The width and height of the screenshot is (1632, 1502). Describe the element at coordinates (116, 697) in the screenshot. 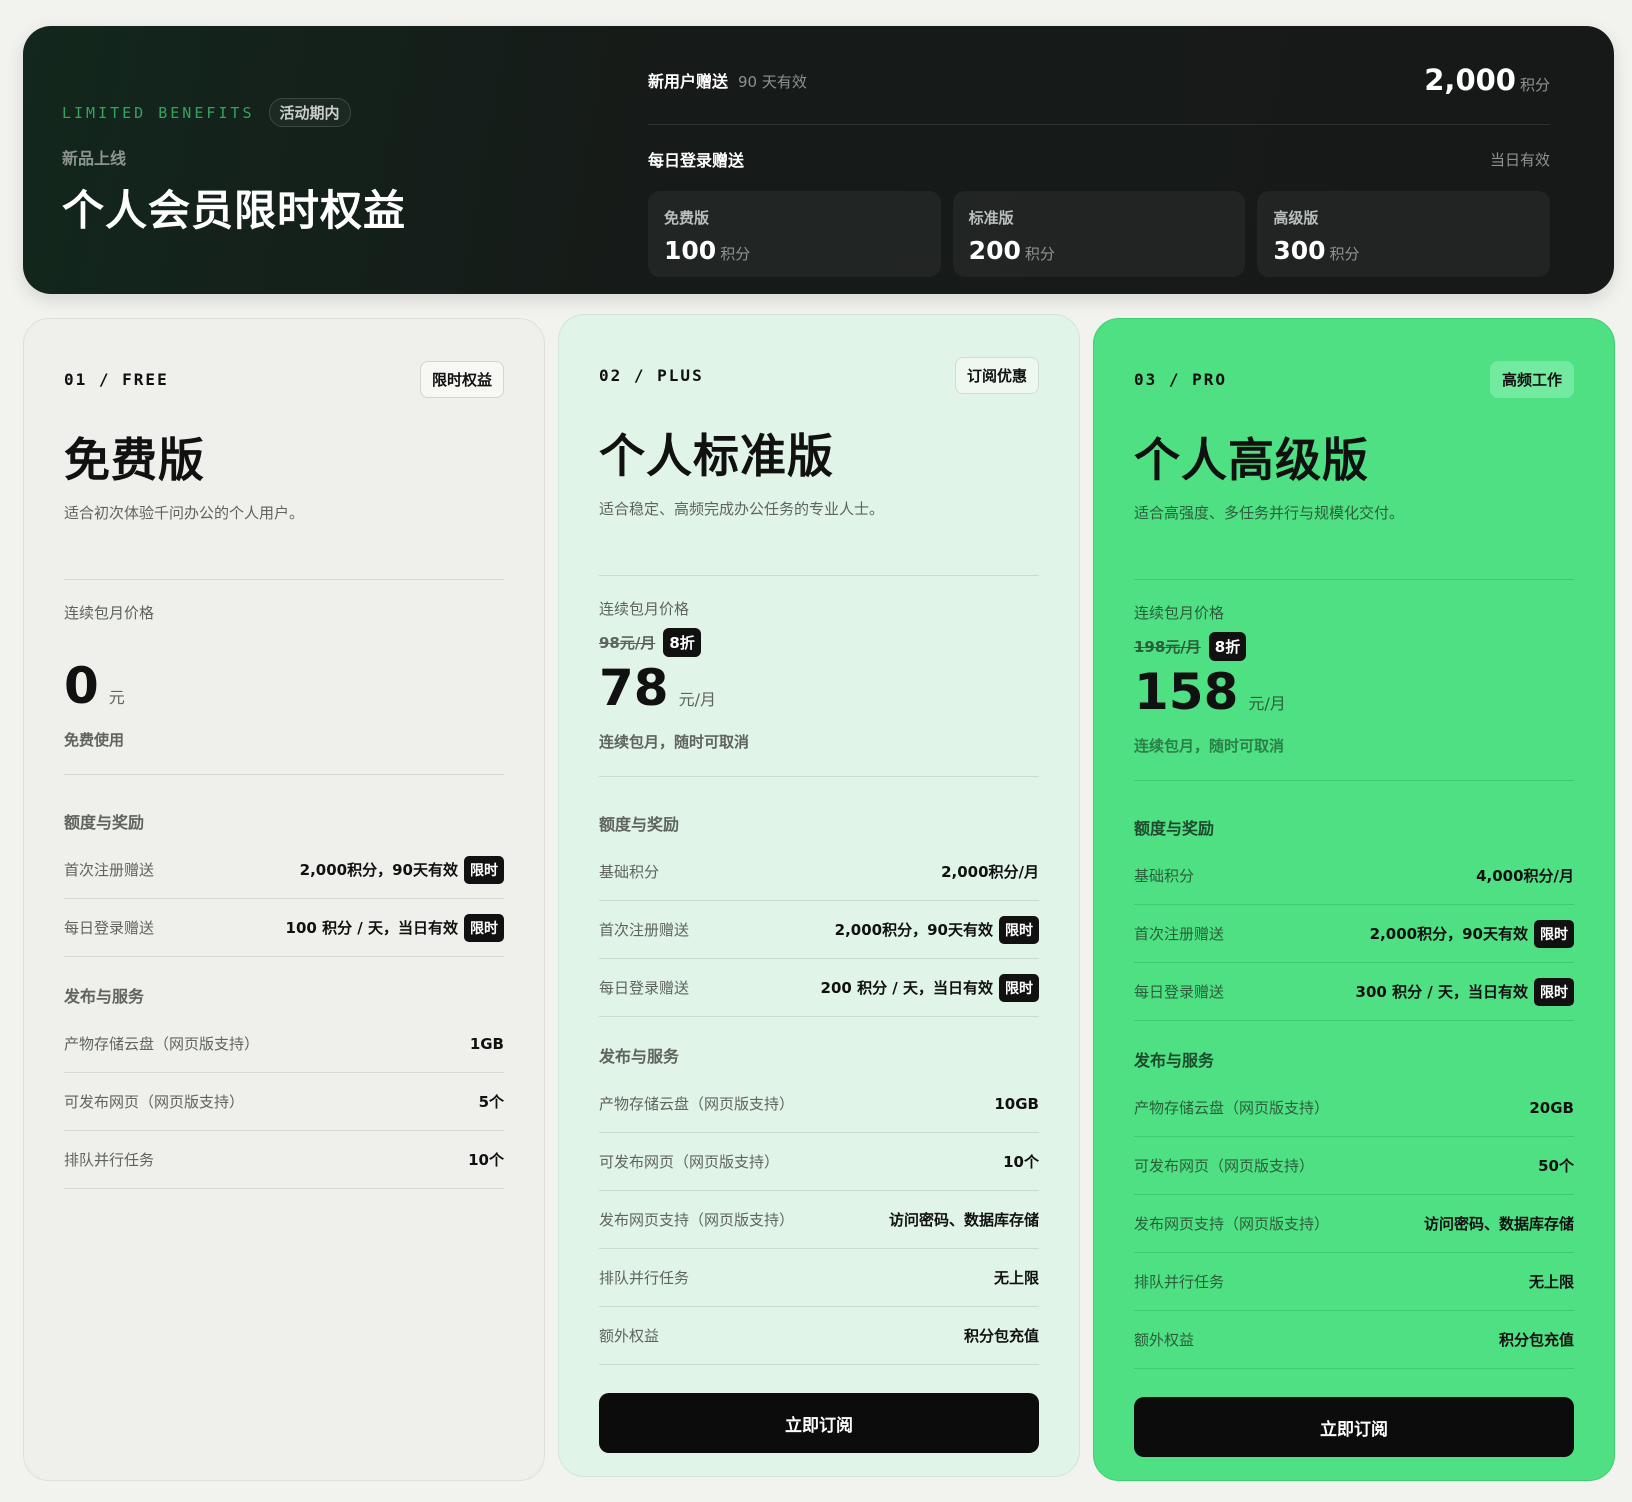

I see `price-unit: 元` at that location.